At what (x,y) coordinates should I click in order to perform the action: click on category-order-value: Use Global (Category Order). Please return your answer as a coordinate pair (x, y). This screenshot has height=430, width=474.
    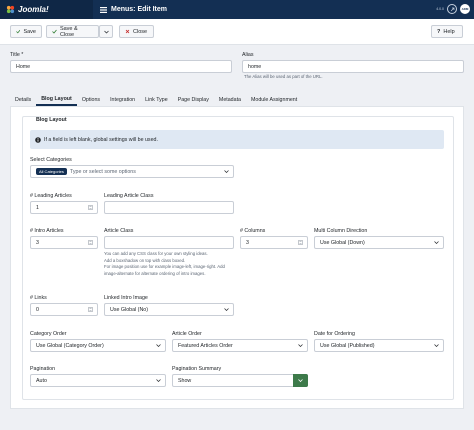
    Looking at the image, I should click on (70, 345).